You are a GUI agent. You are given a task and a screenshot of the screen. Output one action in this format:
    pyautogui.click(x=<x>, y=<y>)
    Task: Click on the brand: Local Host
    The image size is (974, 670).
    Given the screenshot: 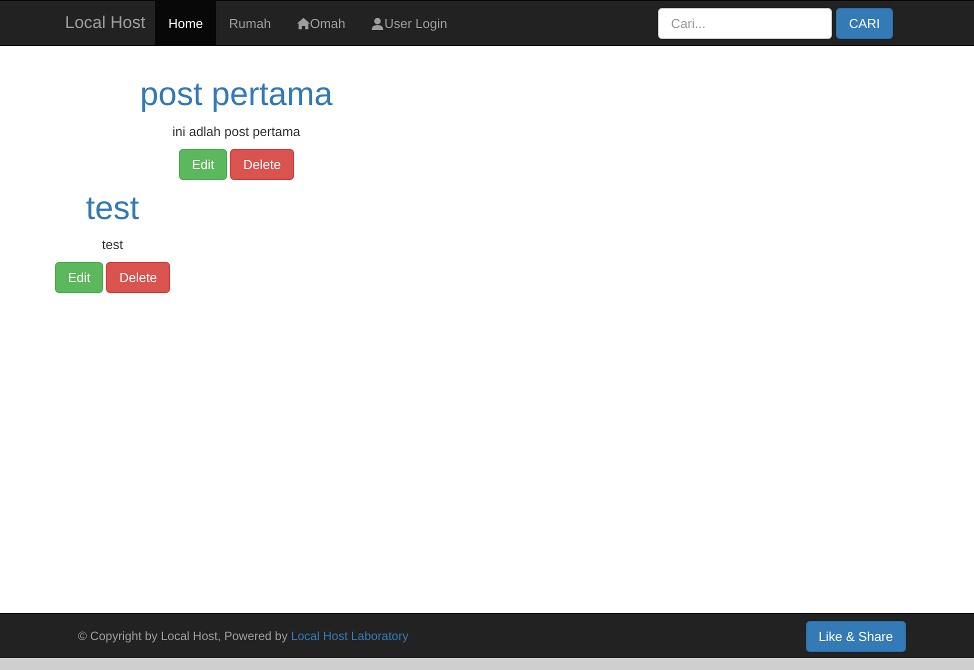 What is the action you would take?
    pyautogui.click(x=105, y=23)
    